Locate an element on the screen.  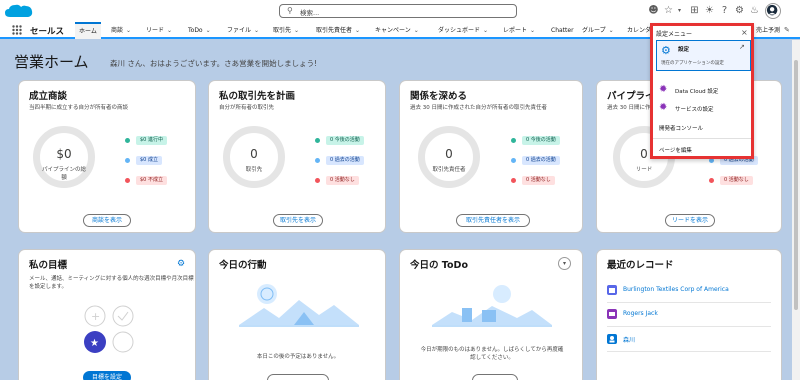
view-contacts-button: 取引先責任者を表示 is located at coordinates (493, 220).